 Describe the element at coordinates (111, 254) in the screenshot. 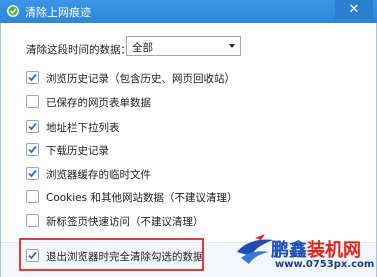

I see `highlight-box` at that location.